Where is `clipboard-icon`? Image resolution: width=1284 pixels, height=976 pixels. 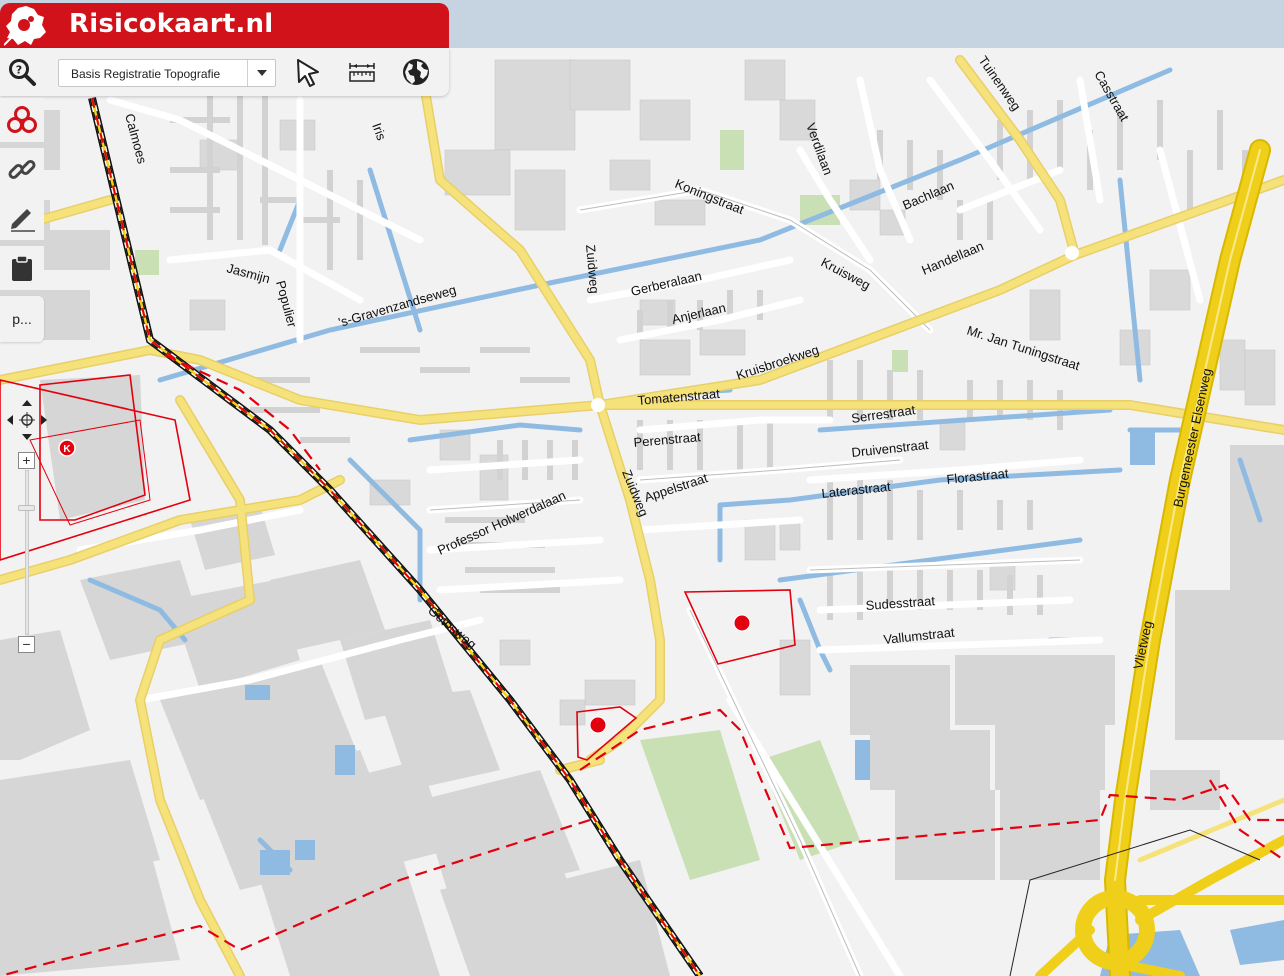 clipboard-icon is located at coordinates (22, 268).